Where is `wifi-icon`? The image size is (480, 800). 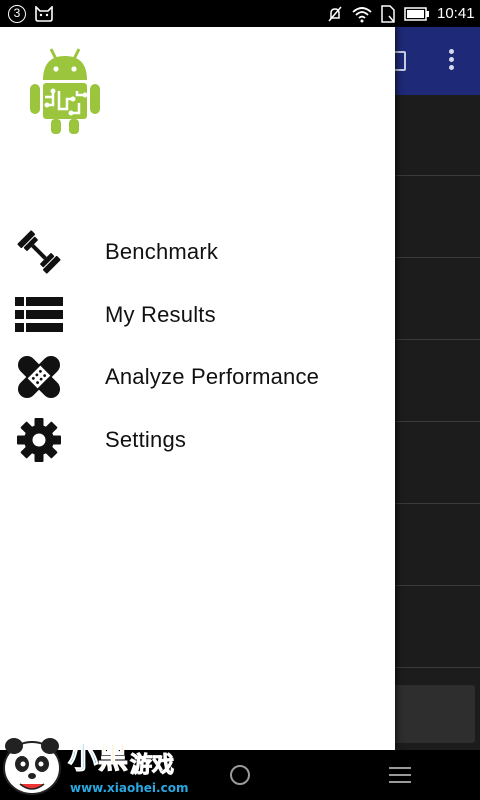
wifi-icon is located at coordinates (362, 13).